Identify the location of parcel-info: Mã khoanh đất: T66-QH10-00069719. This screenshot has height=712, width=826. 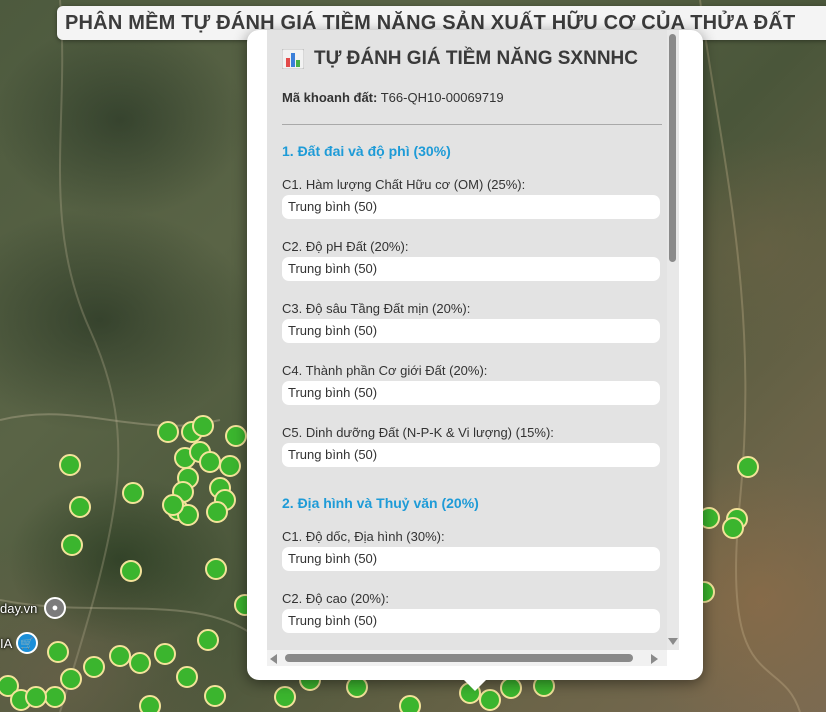
(393, 97).